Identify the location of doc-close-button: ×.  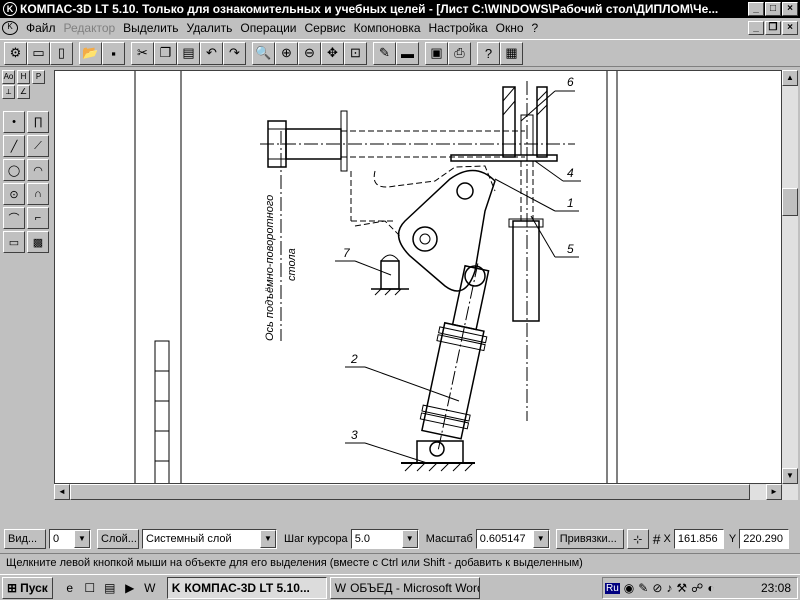
(790, 28).